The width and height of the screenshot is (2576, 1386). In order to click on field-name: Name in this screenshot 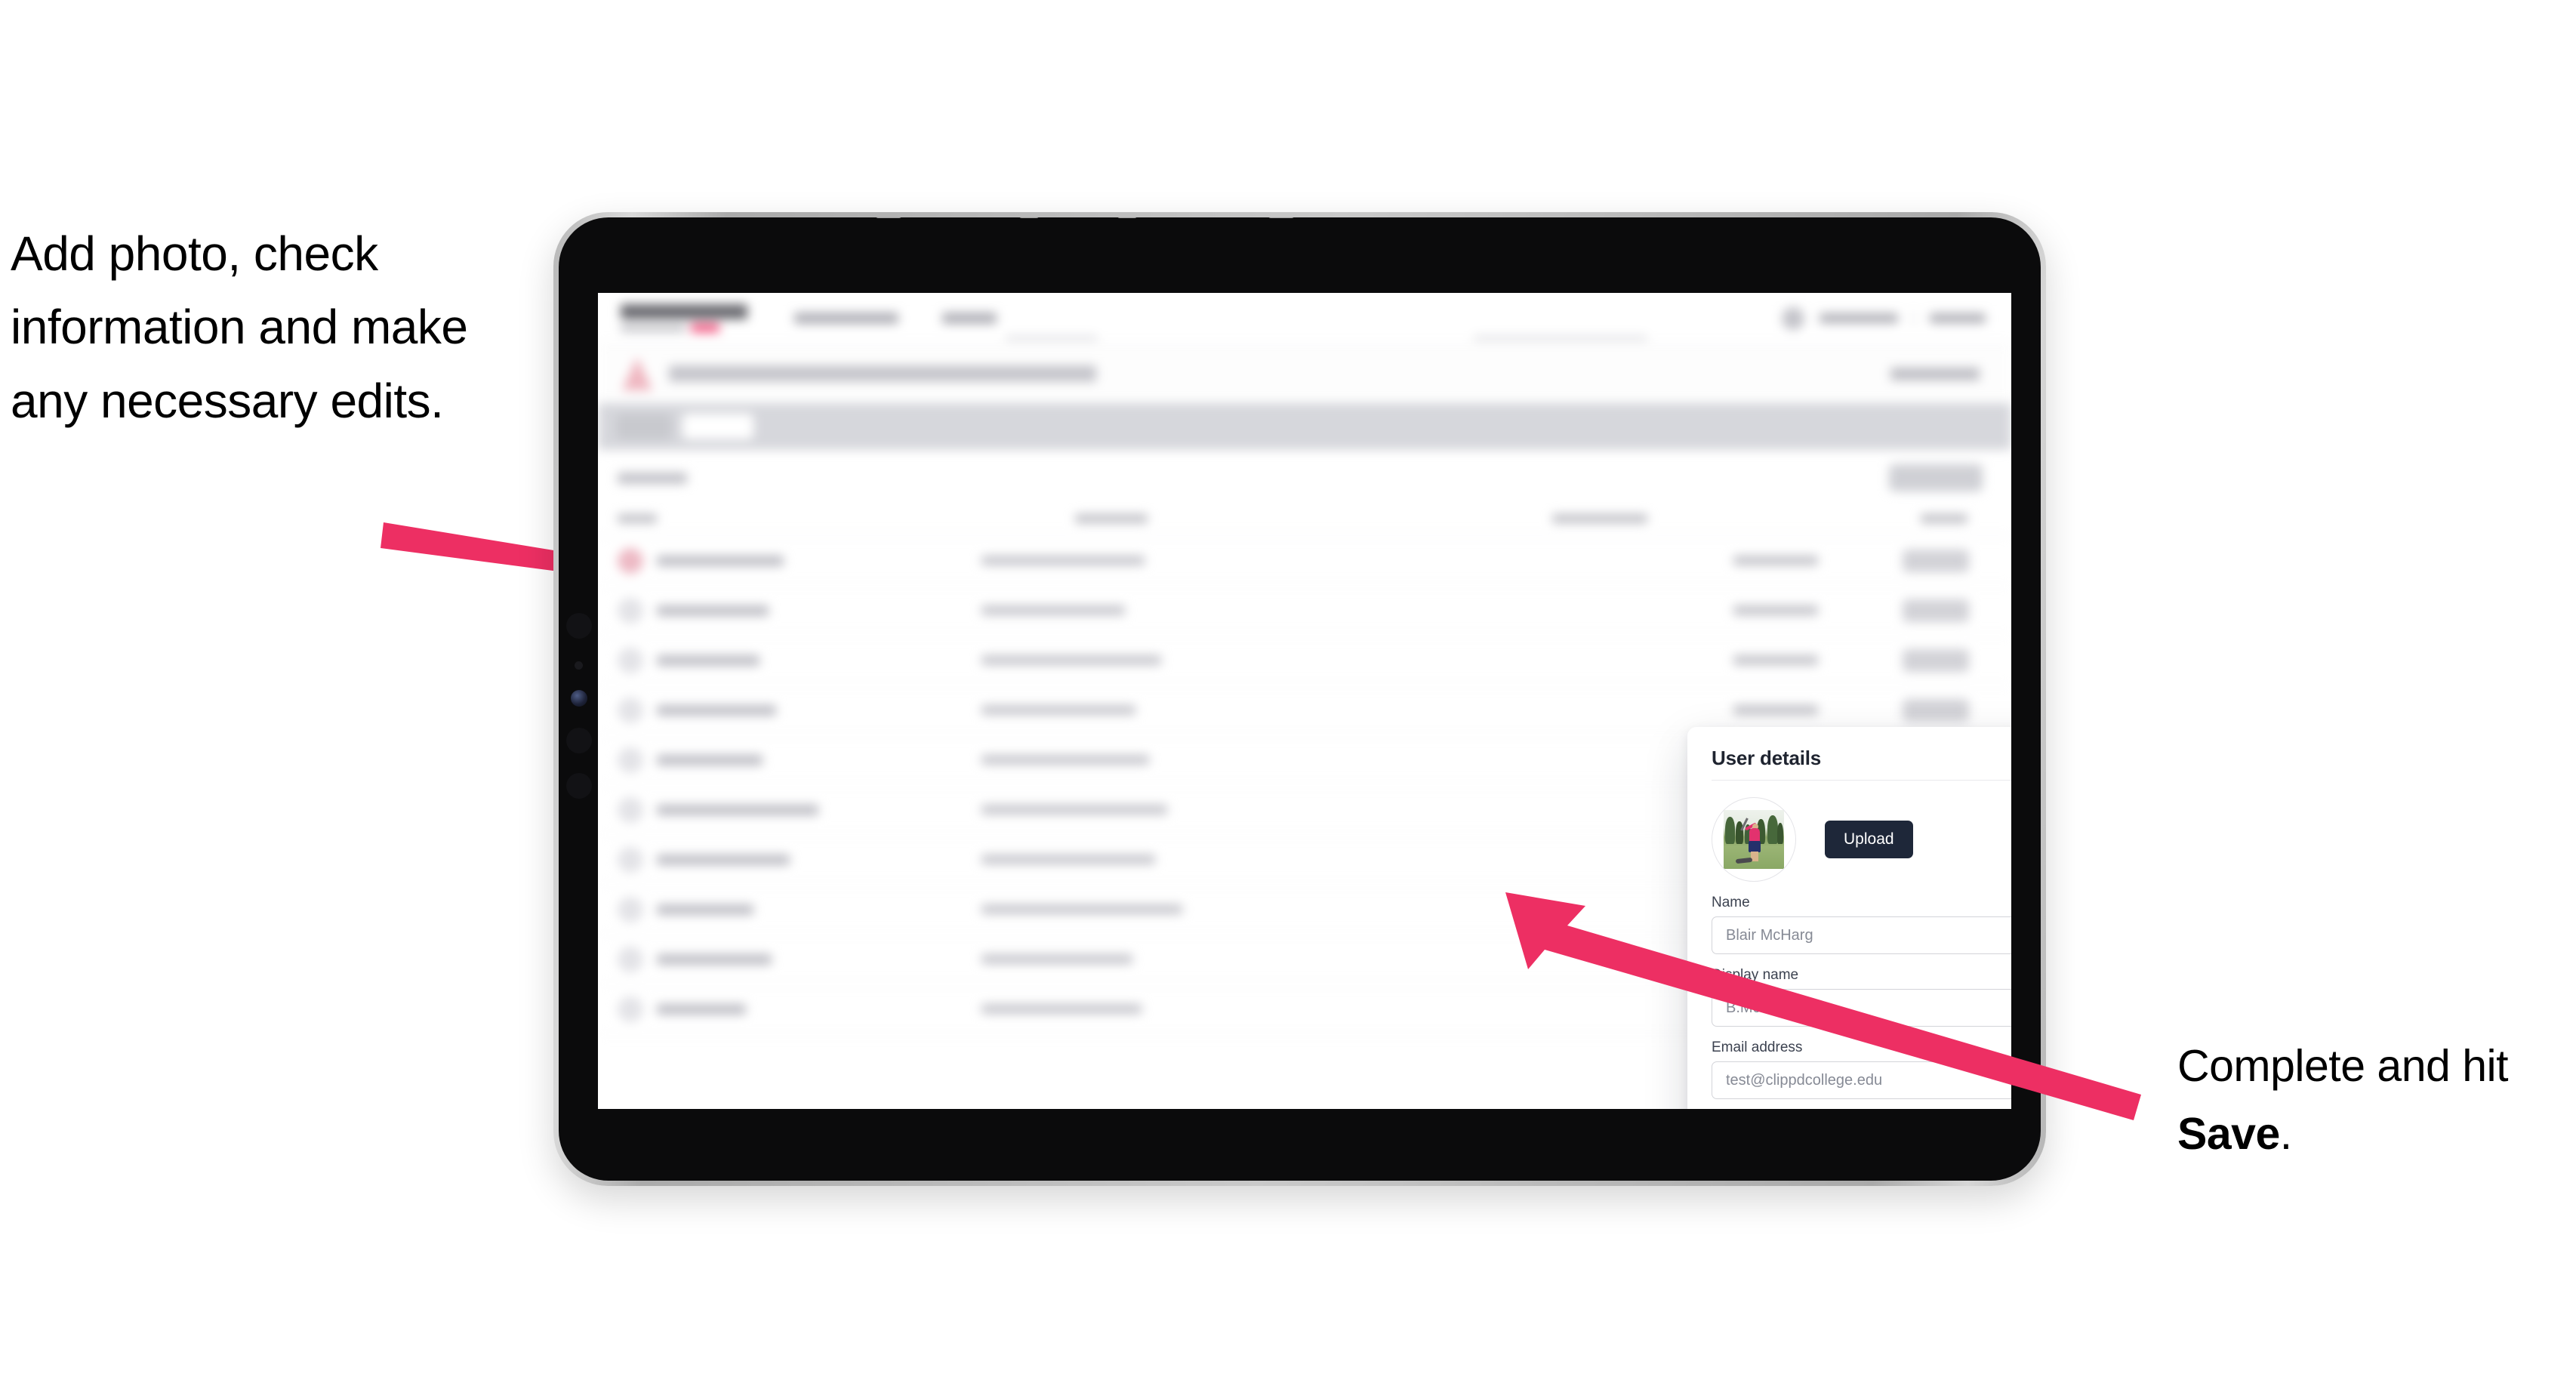, I will do `click(1861, 924)`.